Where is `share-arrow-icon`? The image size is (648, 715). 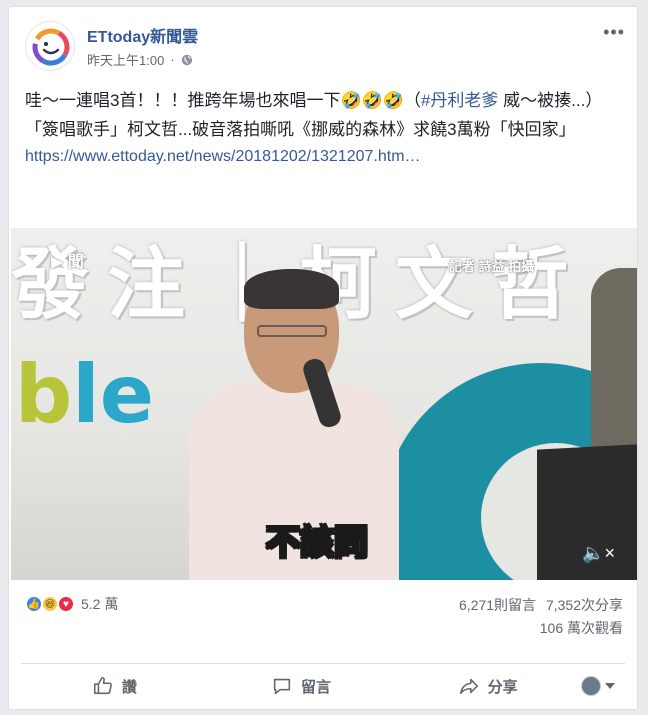
share-arrow-icon is located at coordinates (468, 686).